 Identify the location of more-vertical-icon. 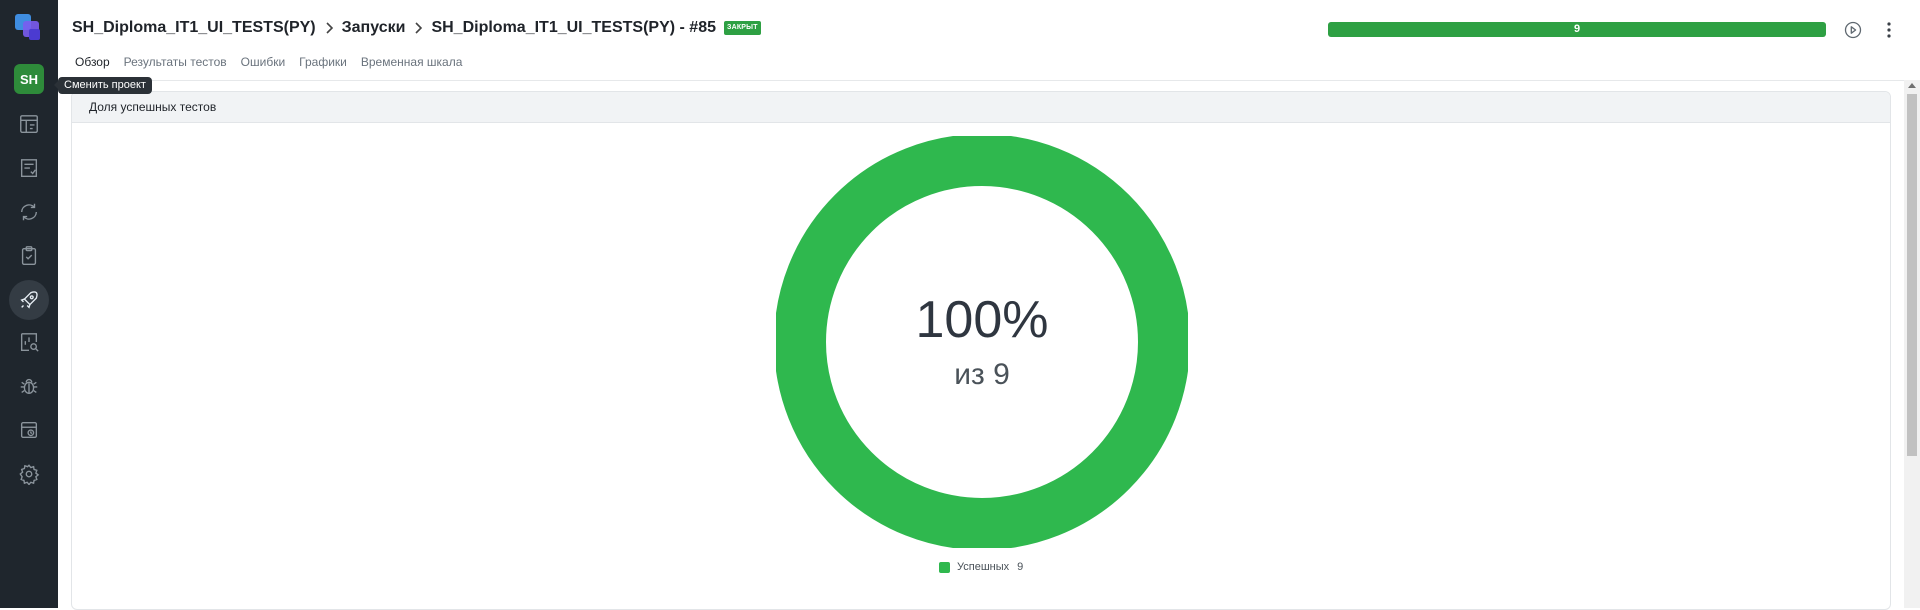
(1889, 30).